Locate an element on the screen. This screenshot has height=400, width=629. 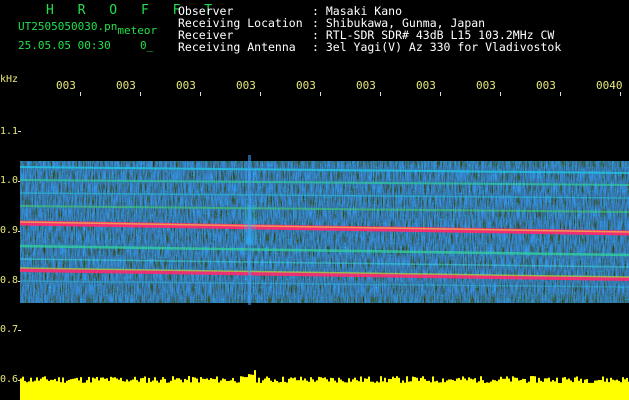
meteor-glow is located at coordinates (250, 225).